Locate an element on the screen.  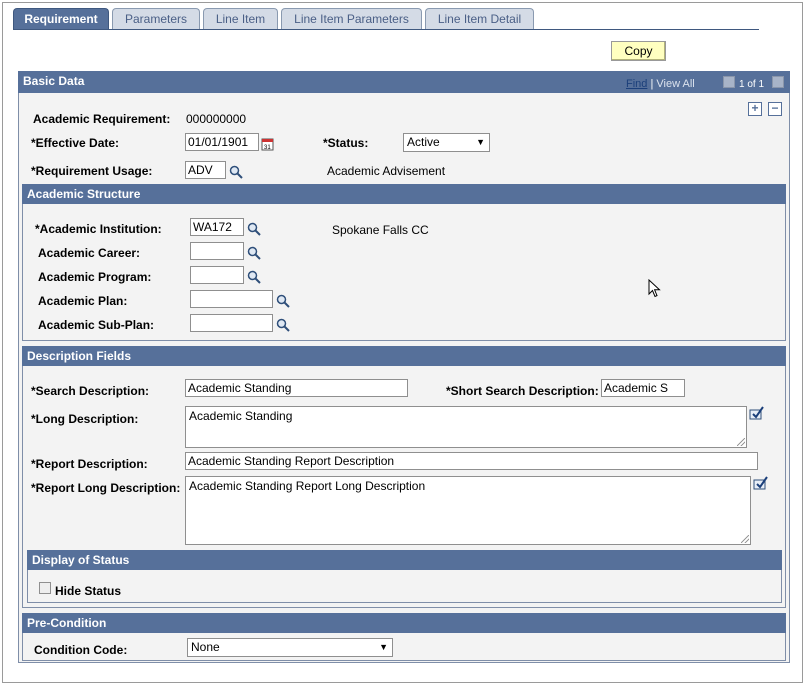
add-row-icon: + is located at coordinates (755, 109).